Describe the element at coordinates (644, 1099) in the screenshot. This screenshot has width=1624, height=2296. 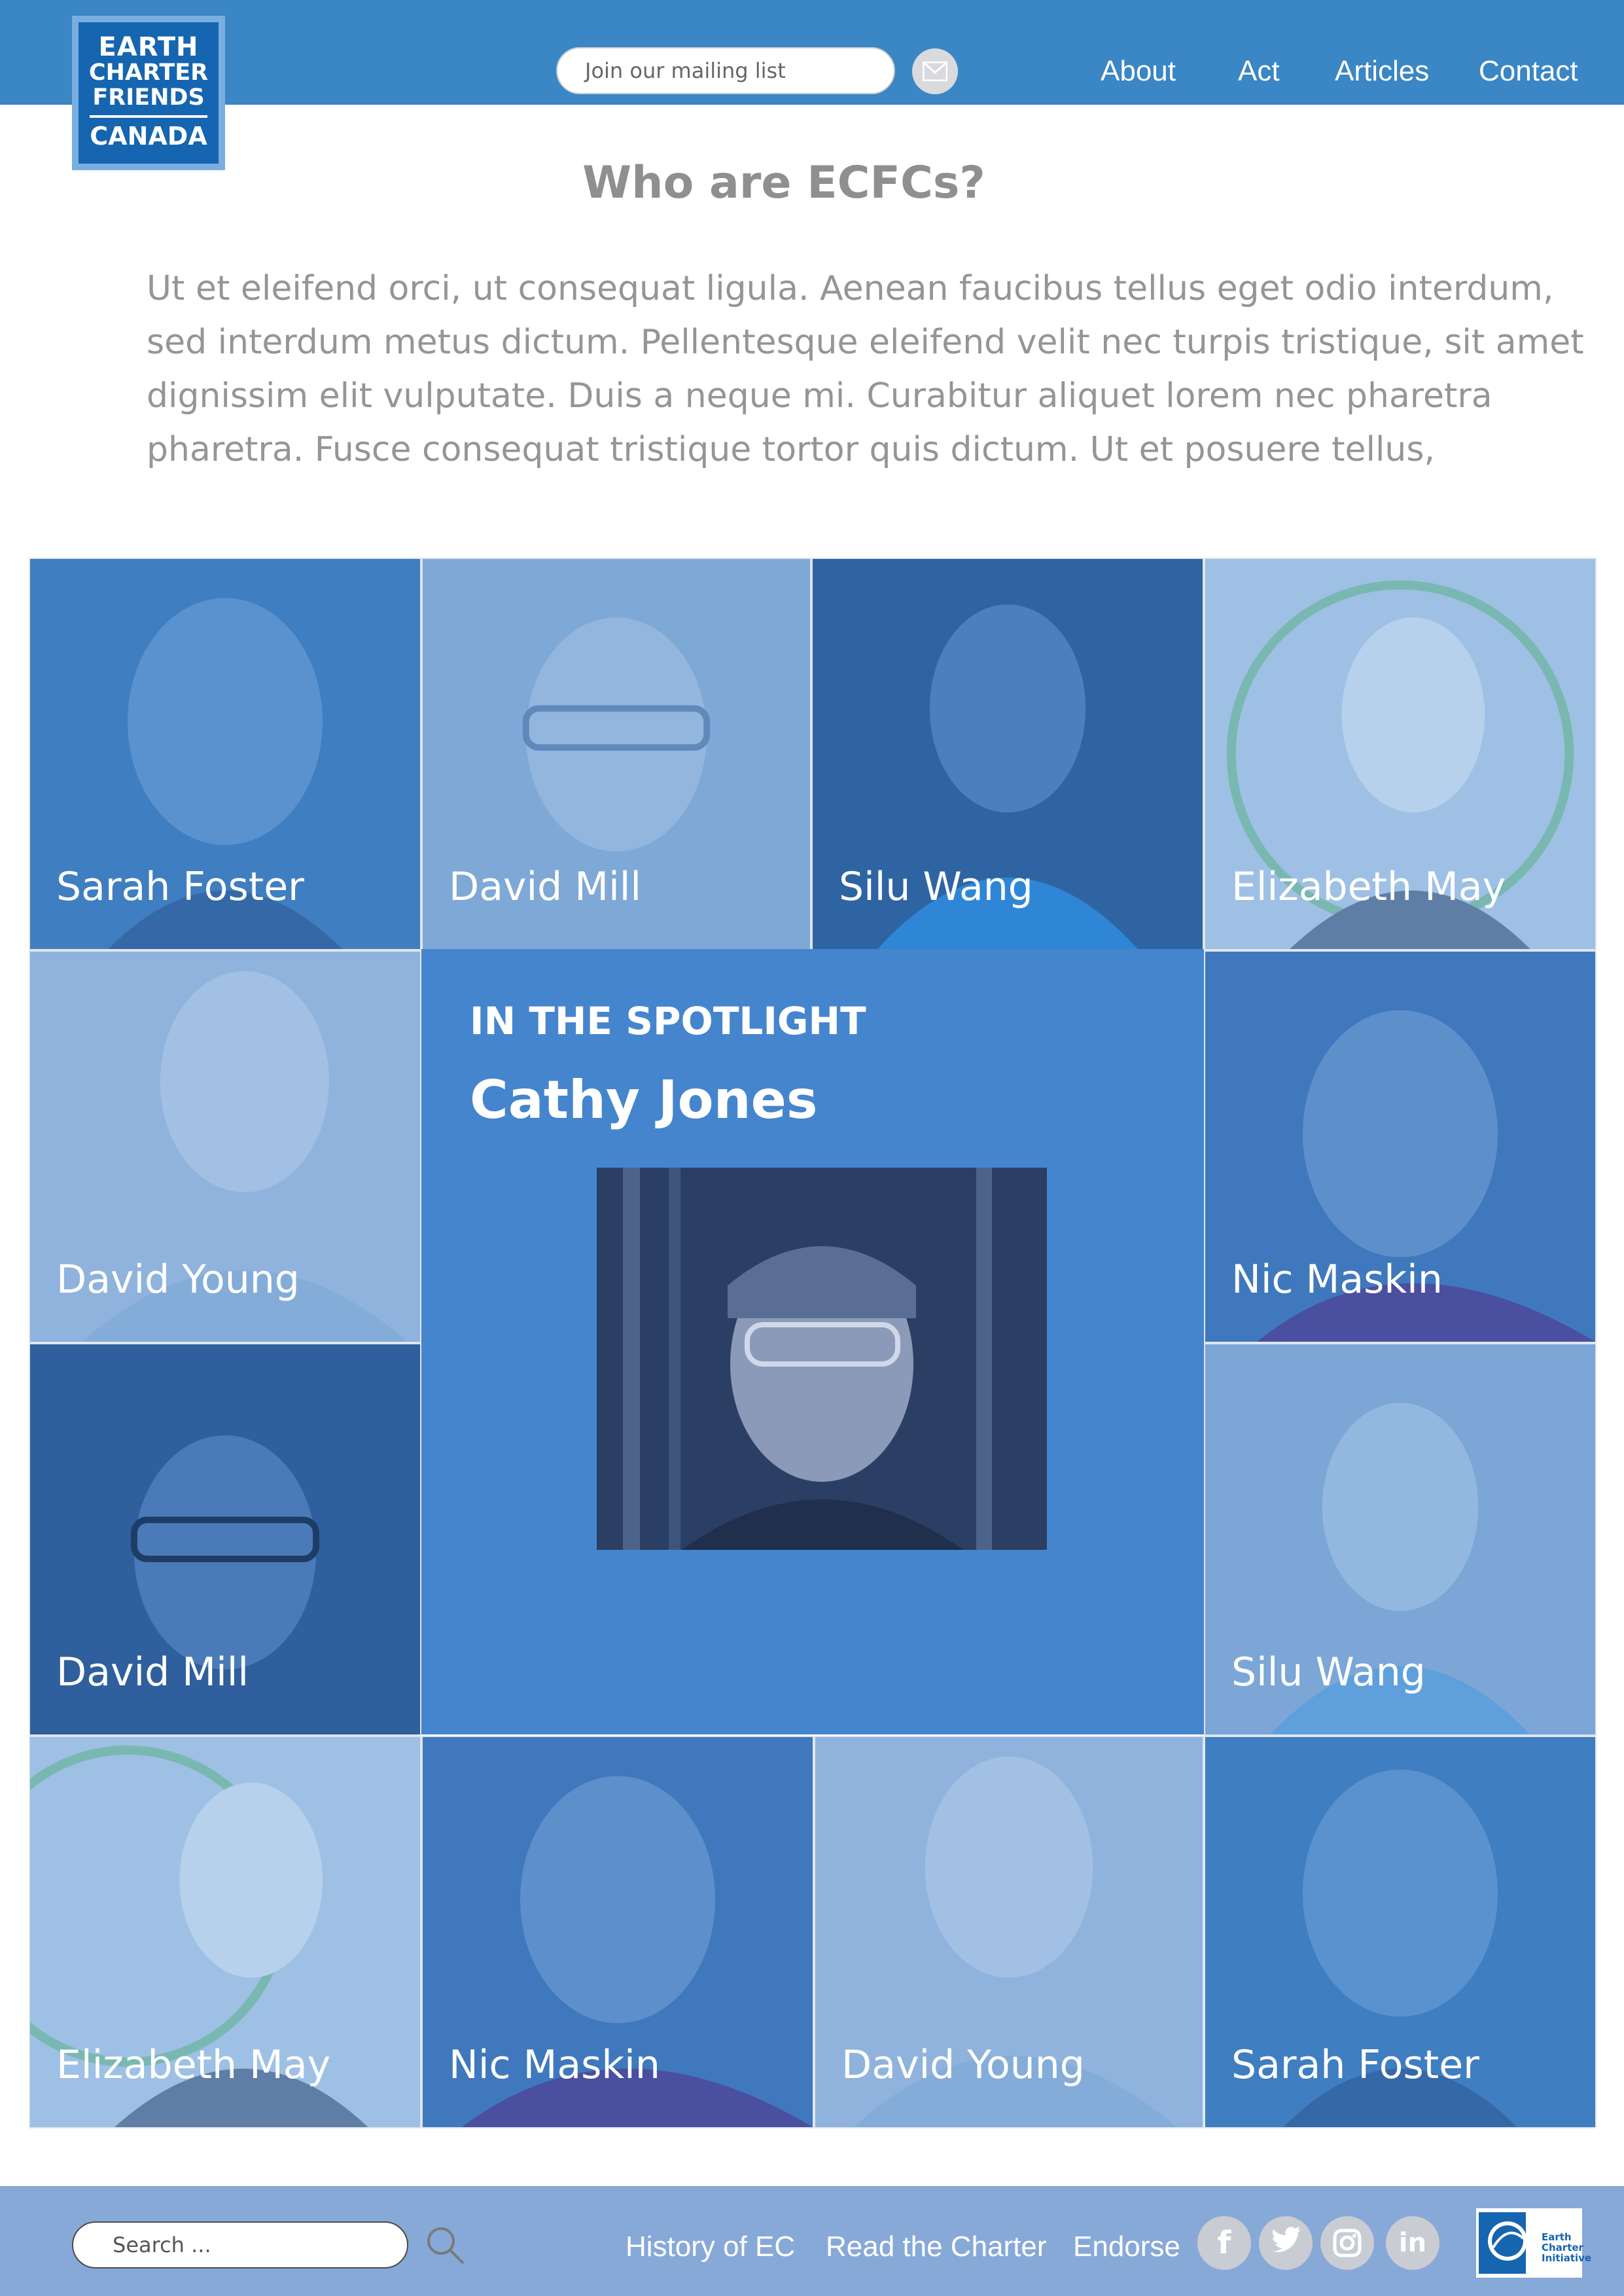
I see `spotlight-name: Cathy Jones` at that location.